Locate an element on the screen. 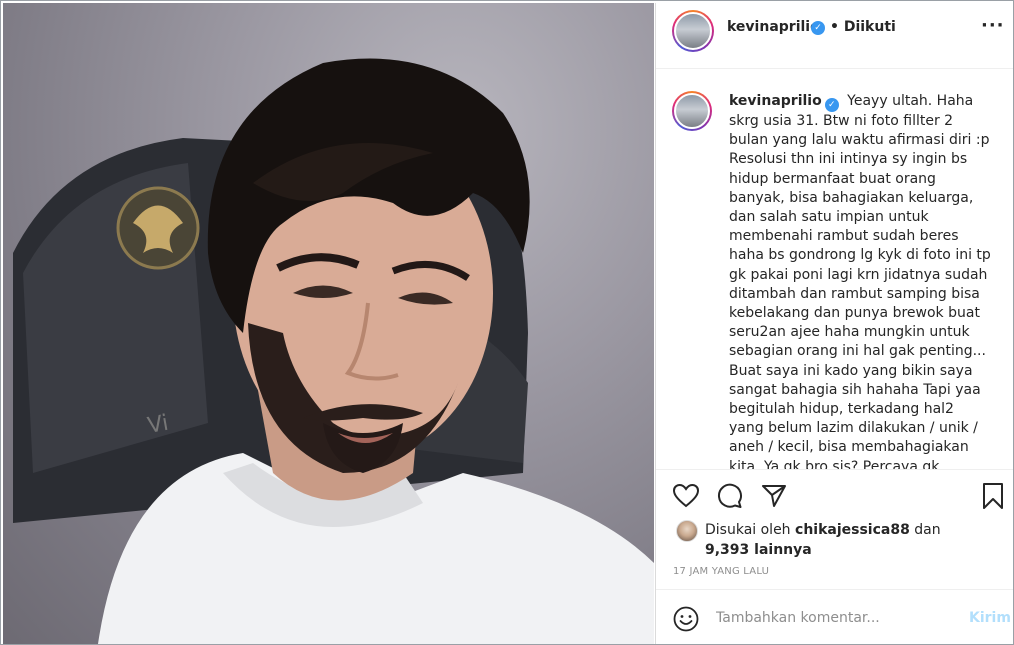  post-timestamp: 17 JAM YANG LALU is located at coordinates (721, 571).